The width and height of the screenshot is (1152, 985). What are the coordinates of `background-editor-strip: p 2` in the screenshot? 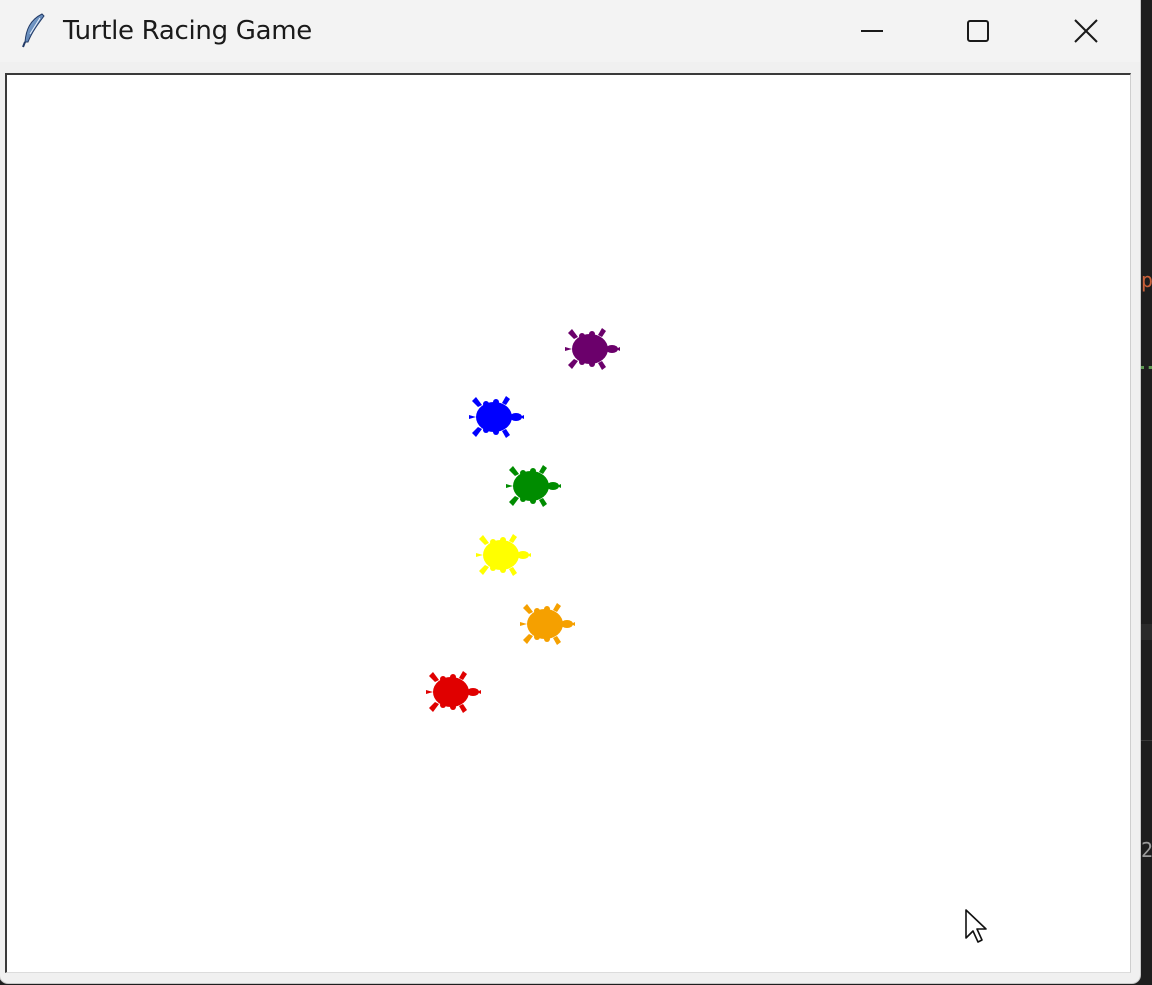 It's located at (1145, 492).